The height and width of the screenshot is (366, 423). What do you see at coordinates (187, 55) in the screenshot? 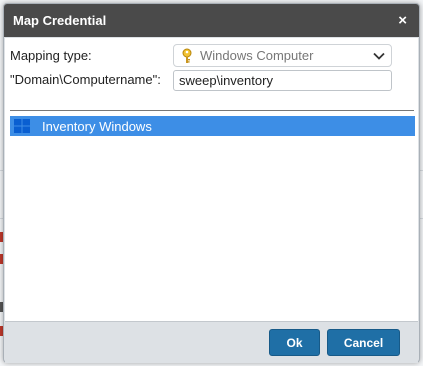
I see `key-icon` at bounding box center [187, 55].